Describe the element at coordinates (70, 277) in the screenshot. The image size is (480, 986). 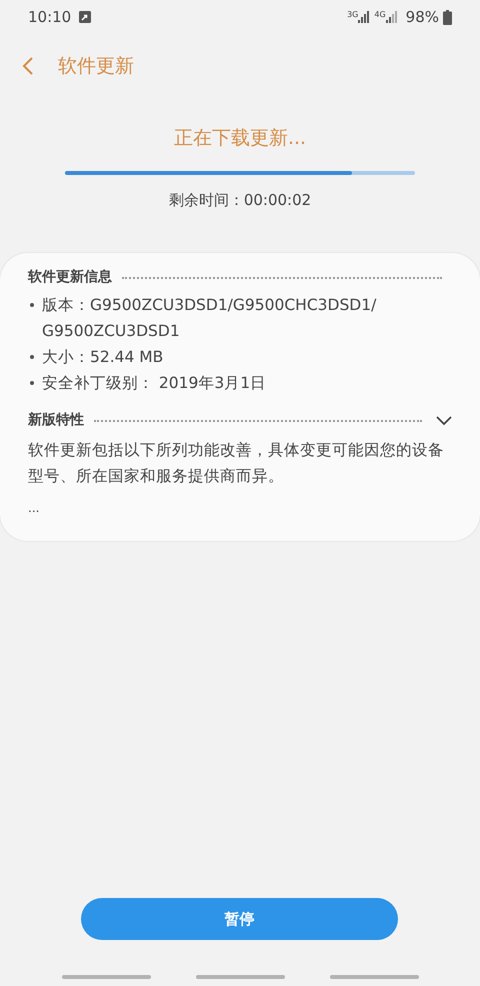
I see `section-title: 软件更新信息` at that location.